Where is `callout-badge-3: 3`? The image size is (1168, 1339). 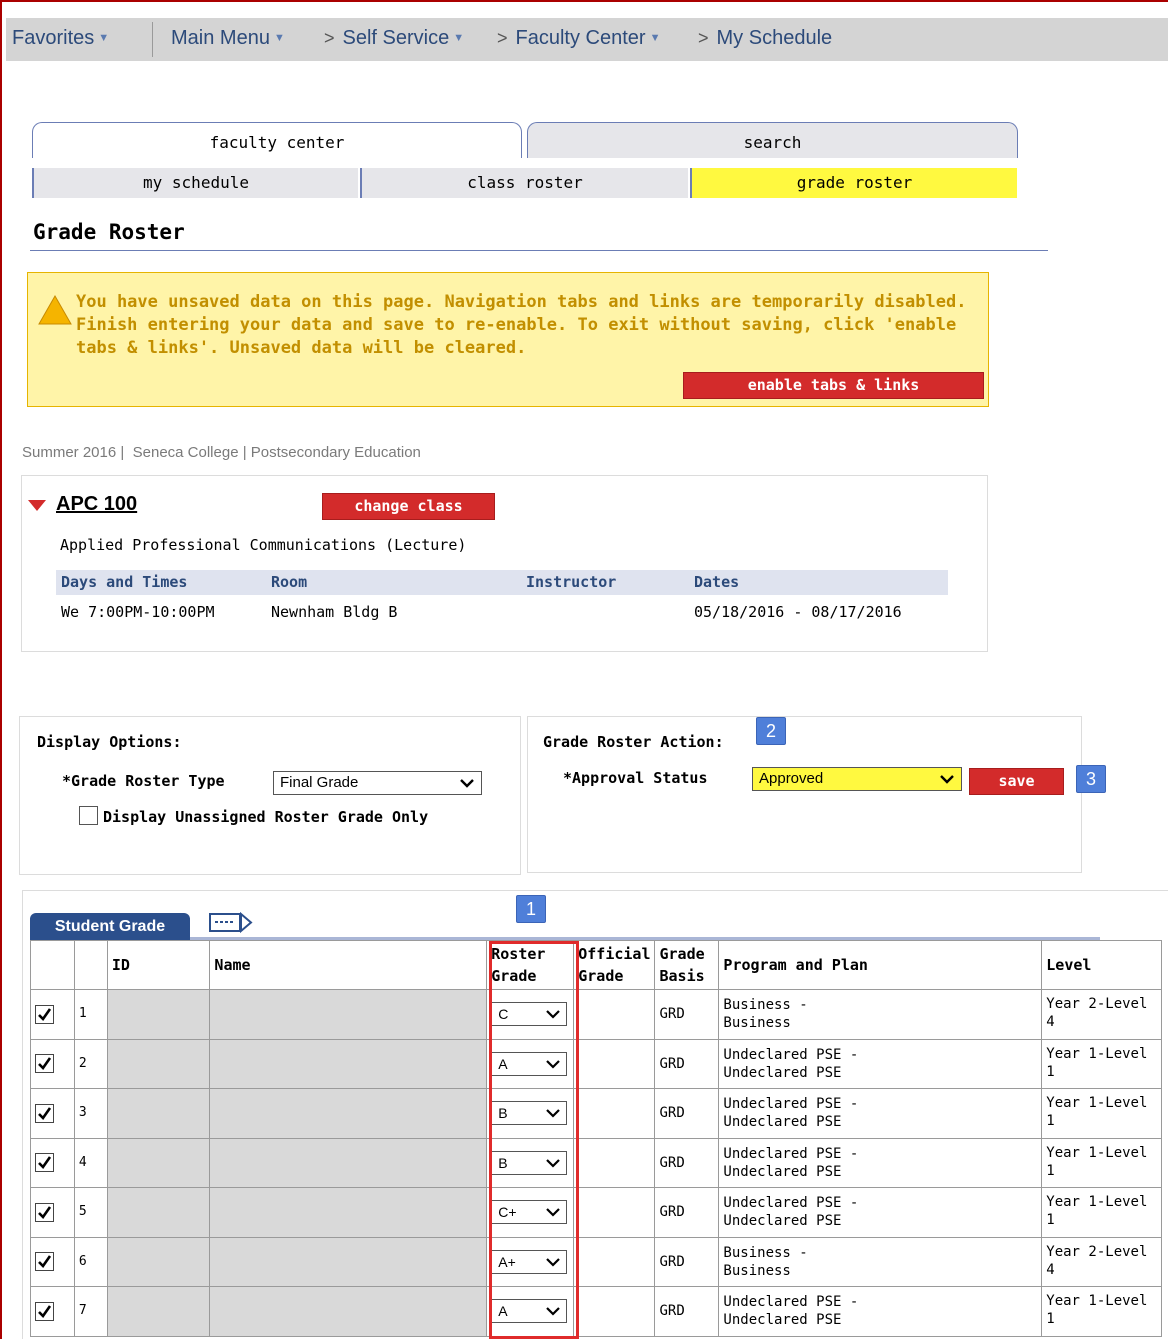 callout-badge-3: 3 is located at coordinates (1091, 779).